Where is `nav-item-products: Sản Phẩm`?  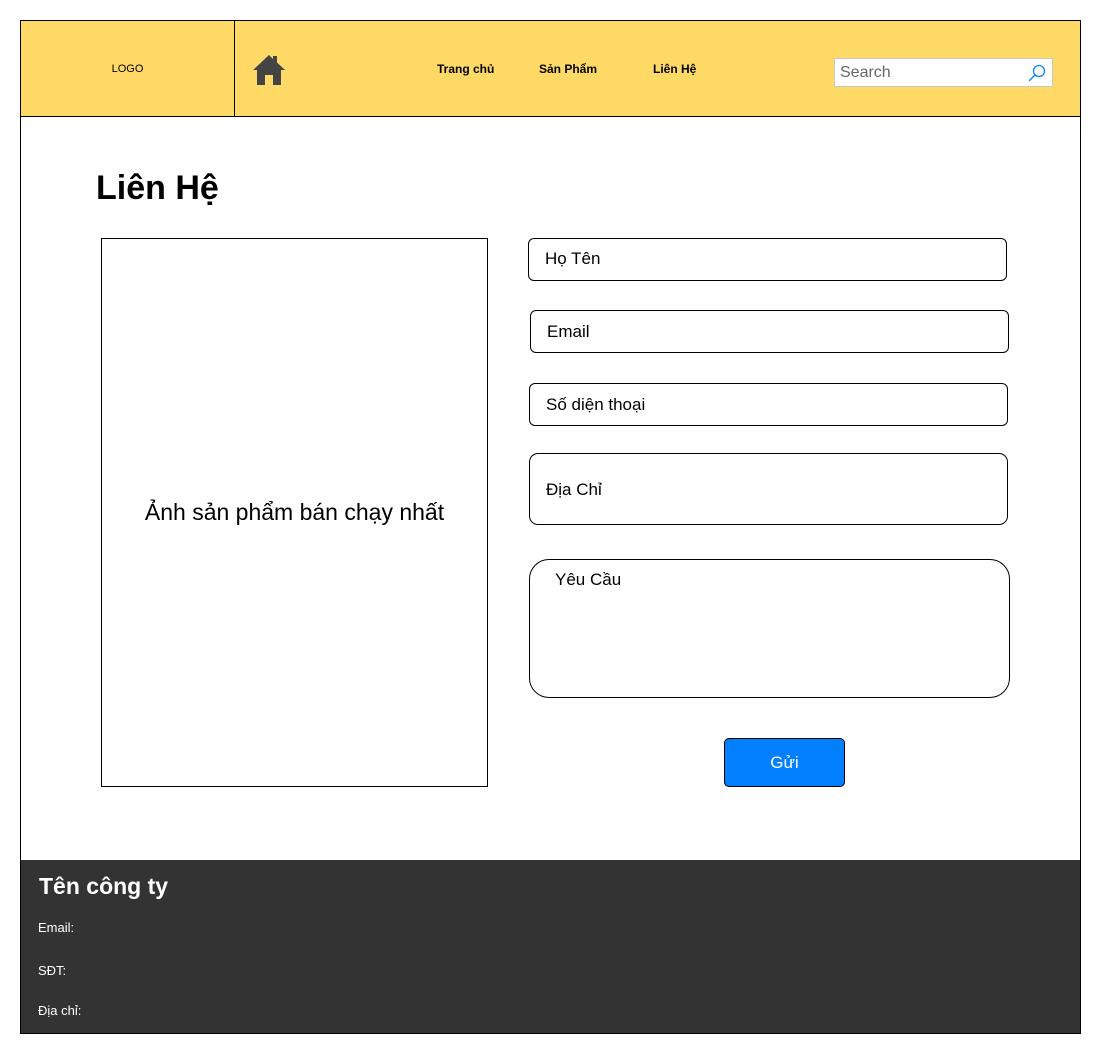
nav-item-products: Sản Phẩm is located at coordinates (568, 69).